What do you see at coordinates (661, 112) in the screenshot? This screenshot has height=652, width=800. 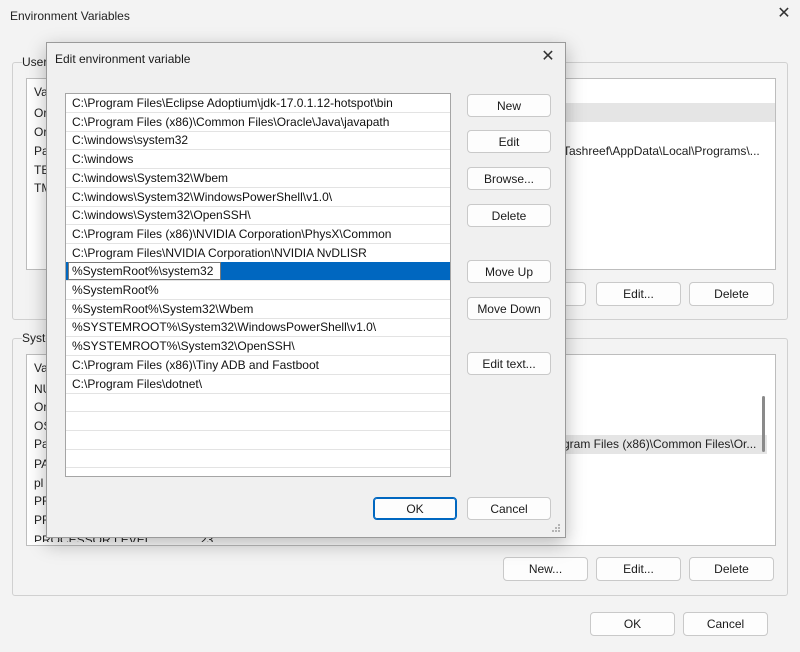 I see `selected-row-highlight` at bounding box center [661, 112].